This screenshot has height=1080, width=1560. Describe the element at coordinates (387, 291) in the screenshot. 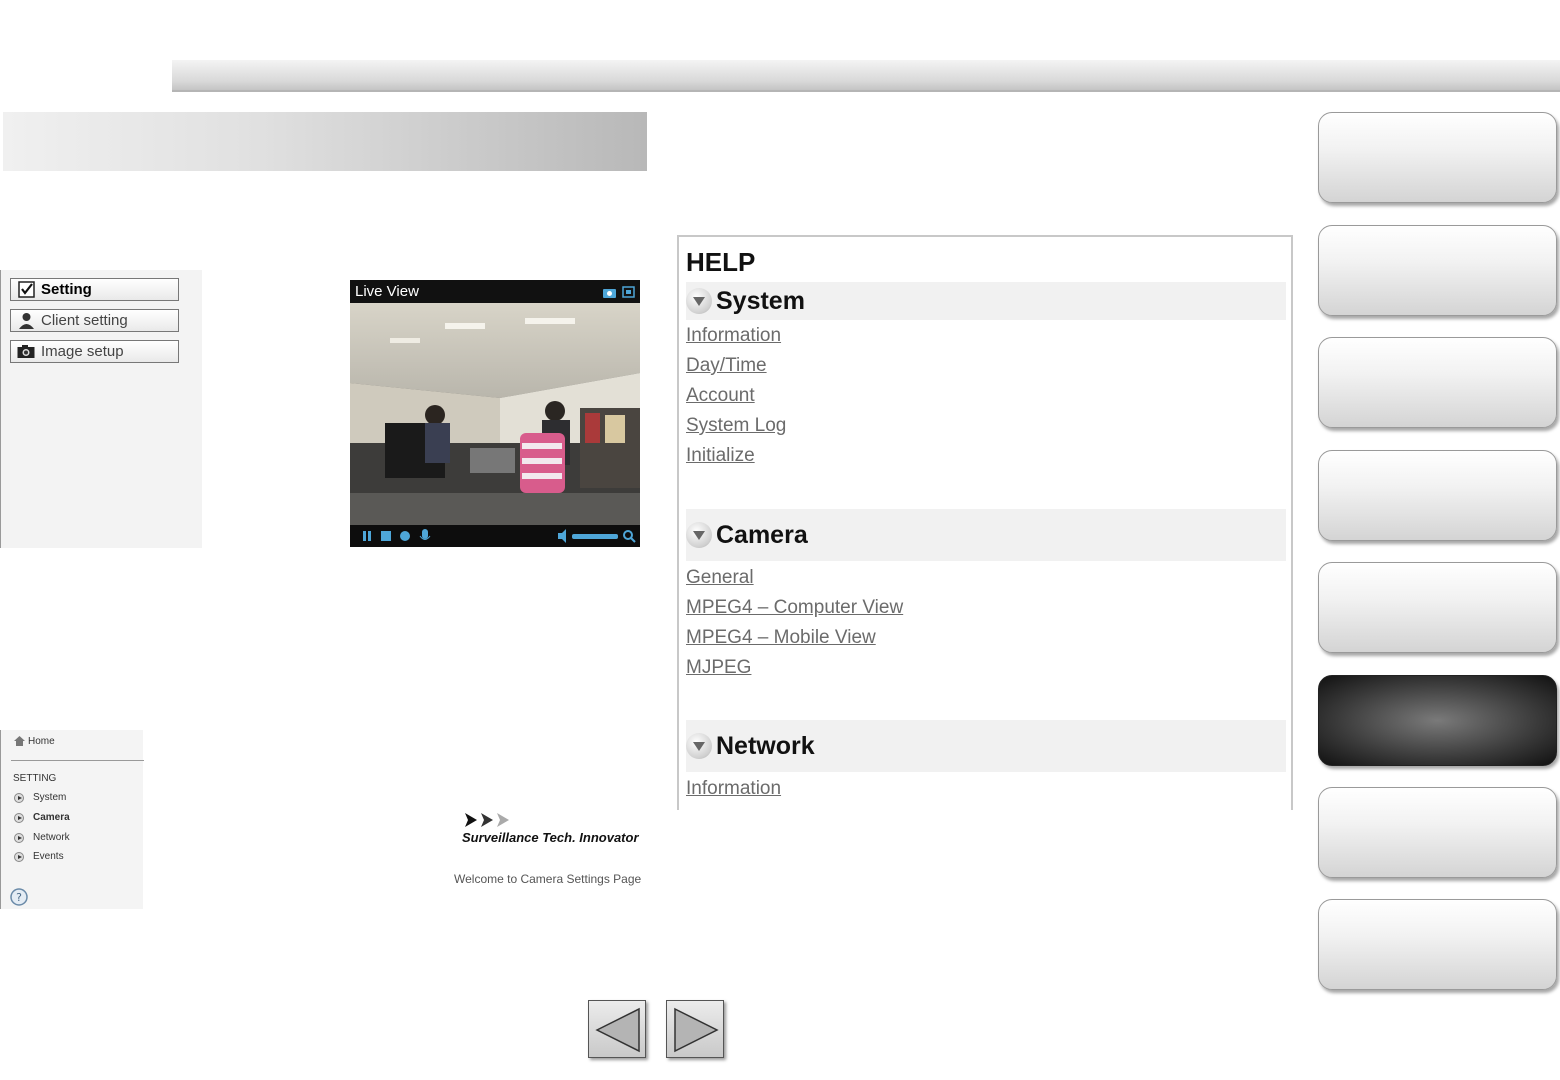

I see `live-view-title: Live View` at that location.